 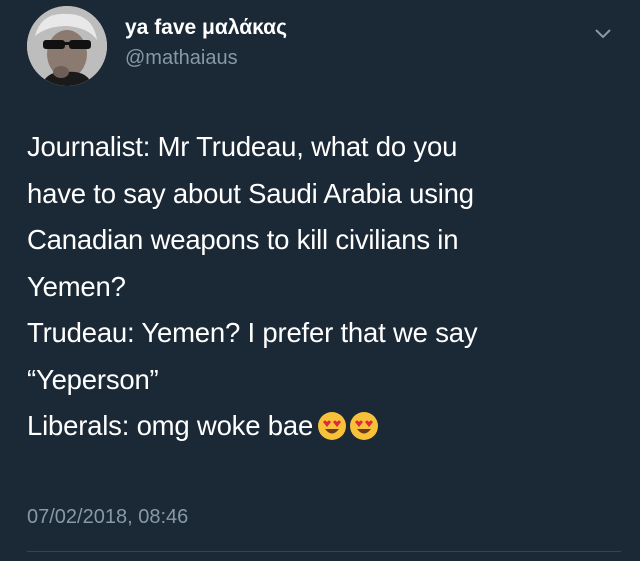 What do you see at coordinates (252, 332) in the screenshot?
I see `tweet-line: Trudeau: Yemen? I prefer that we say` at bounding box center [252, 332].